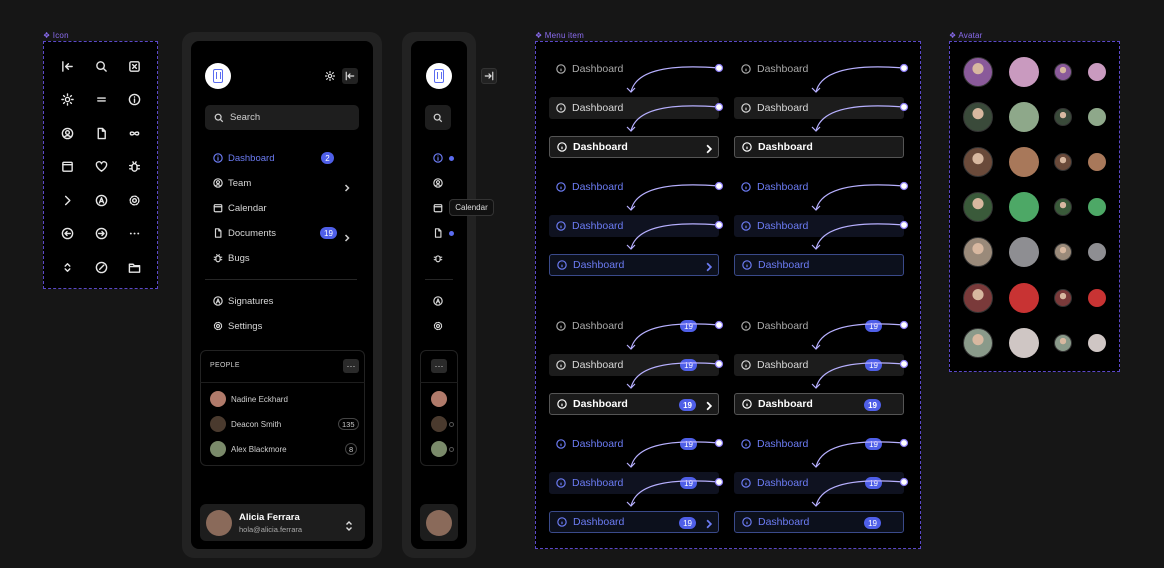 The width and height of the screenshot is (1164, 568). Describe the element at coordinates (440, 233) in the screenshot. I see `collapsed-item-documents` at that location.